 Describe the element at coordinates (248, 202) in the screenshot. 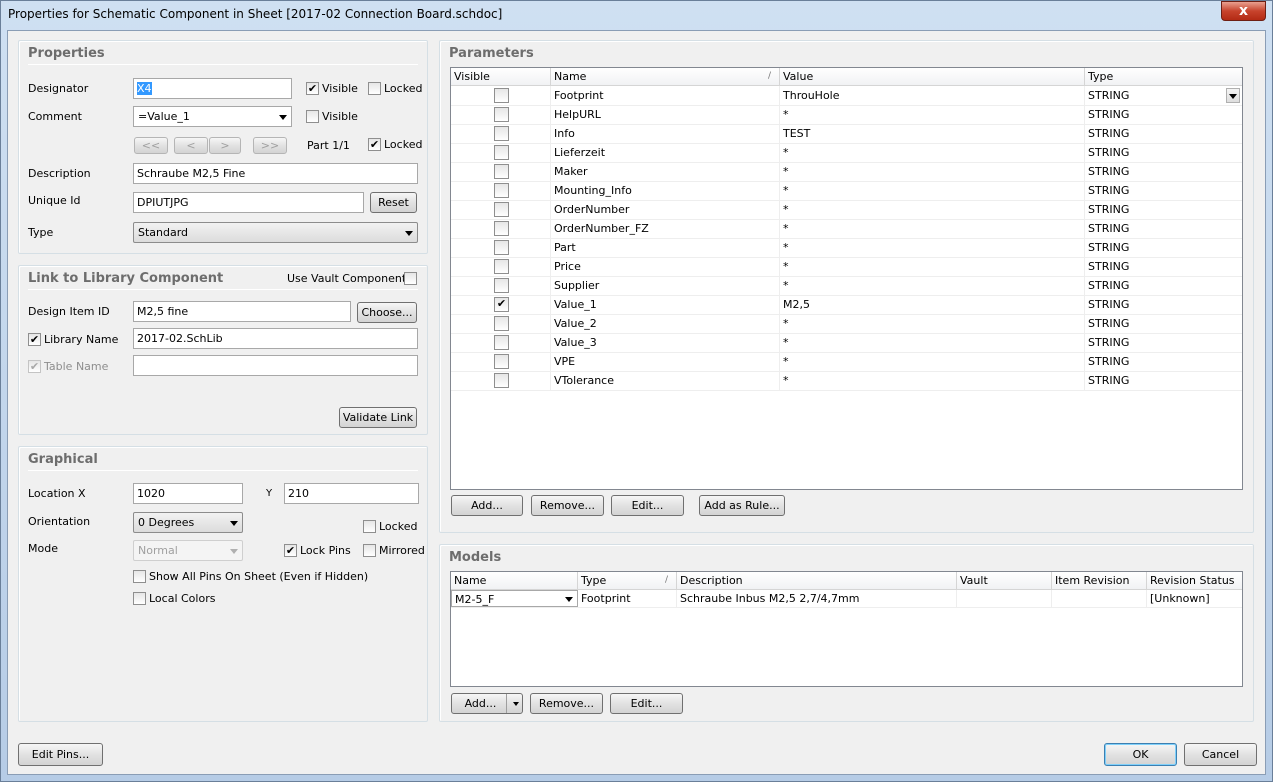

I see `unique-id-input: DPIUTJPG` at that location.